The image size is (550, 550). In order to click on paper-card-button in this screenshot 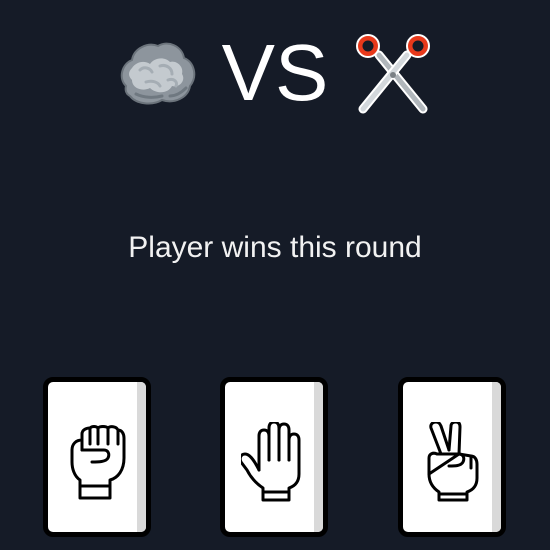, I will do `click(274, 457)`.